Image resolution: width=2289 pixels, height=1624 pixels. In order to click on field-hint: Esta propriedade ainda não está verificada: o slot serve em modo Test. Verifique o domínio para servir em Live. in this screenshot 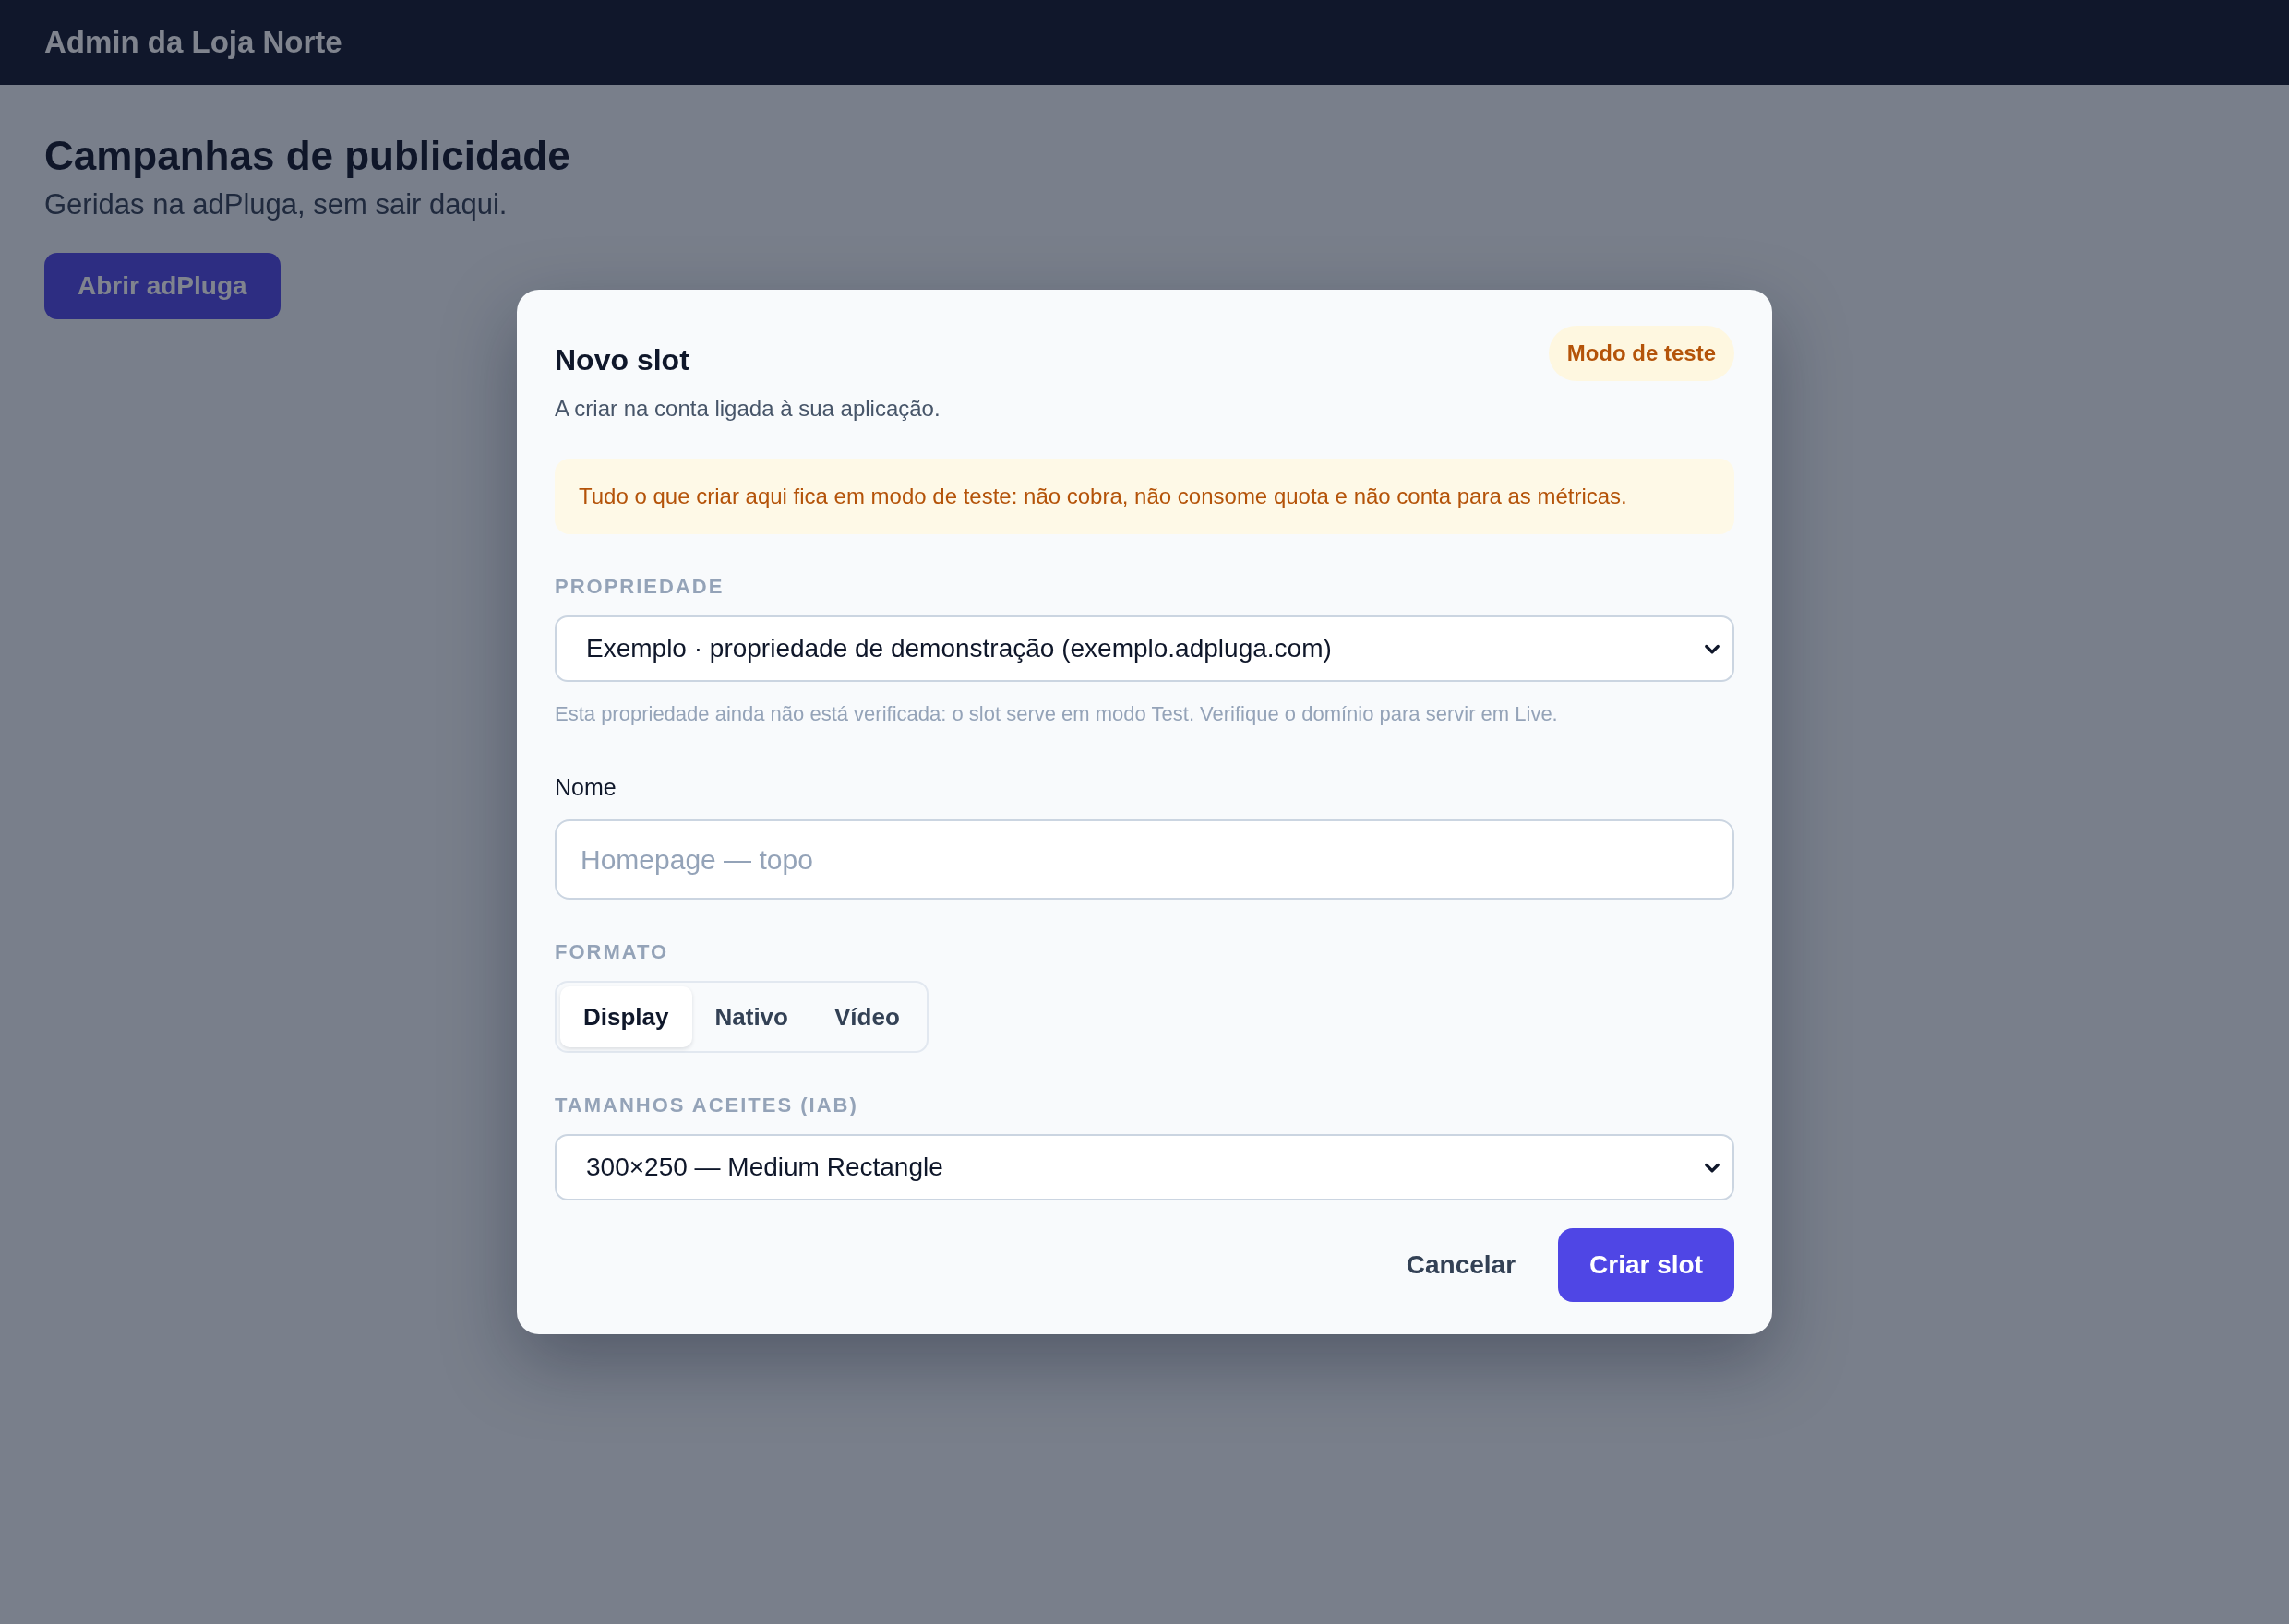, I will do `click(1057, 714)`.